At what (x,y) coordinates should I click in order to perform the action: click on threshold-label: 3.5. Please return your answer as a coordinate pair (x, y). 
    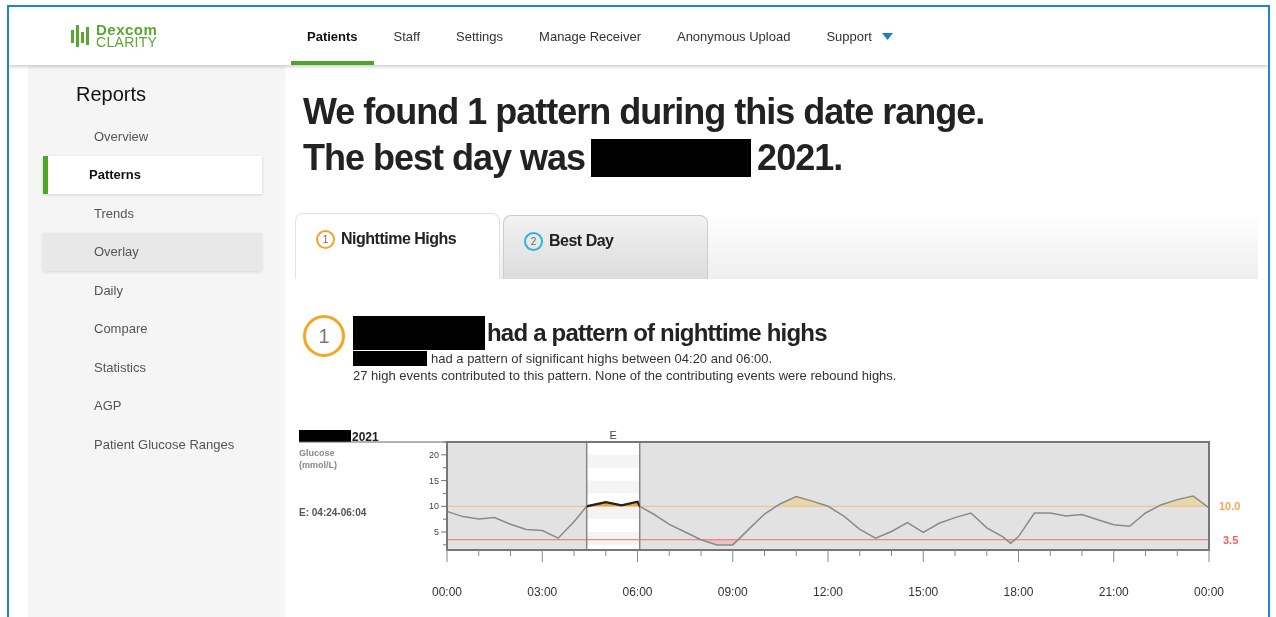
    Looking at the image, I should click on (1231, 539).